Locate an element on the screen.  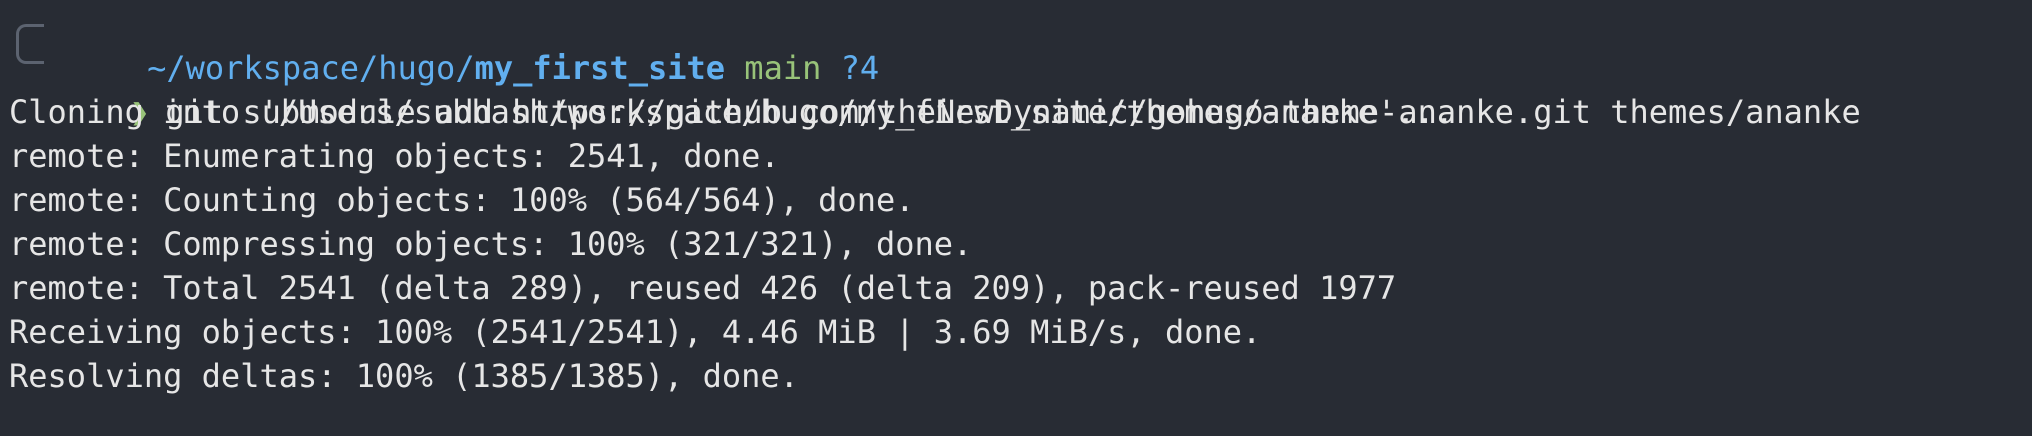
prompt-bracket is located at coordinates (30, 44).